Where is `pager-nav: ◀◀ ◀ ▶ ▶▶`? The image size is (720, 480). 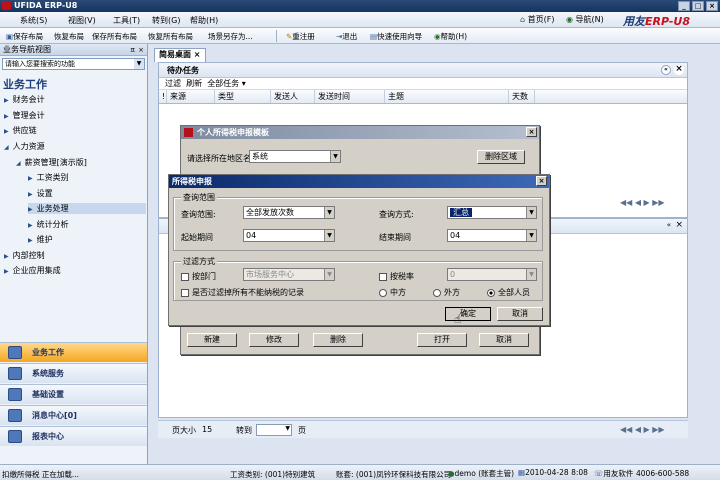
pager-nav: ◀◀ ◀ ▶ ▶▶ is located at coordinates (642, 429).